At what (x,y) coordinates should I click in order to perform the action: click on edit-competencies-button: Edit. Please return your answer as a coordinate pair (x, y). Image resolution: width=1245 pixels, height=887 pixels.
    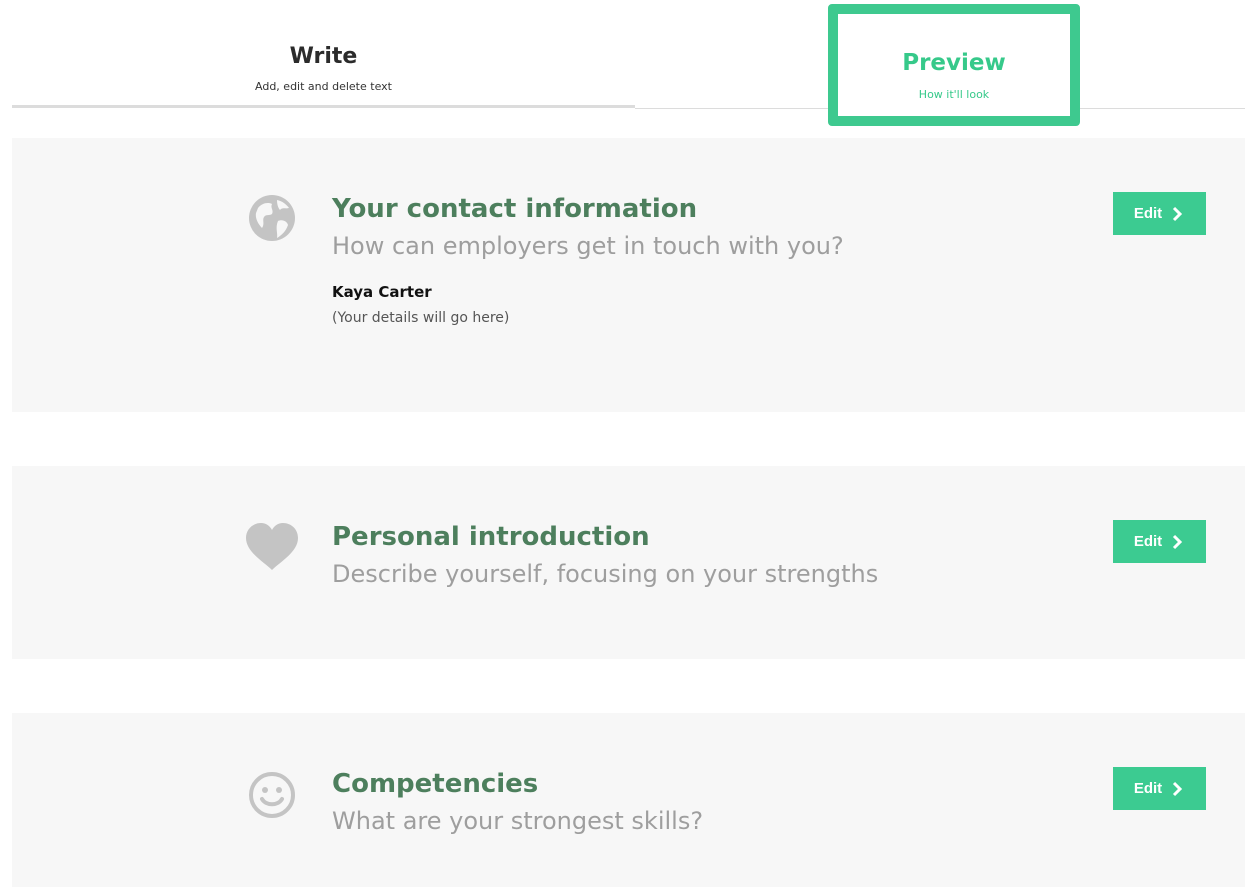
    Looking at the image, I should click on (1159, 788).